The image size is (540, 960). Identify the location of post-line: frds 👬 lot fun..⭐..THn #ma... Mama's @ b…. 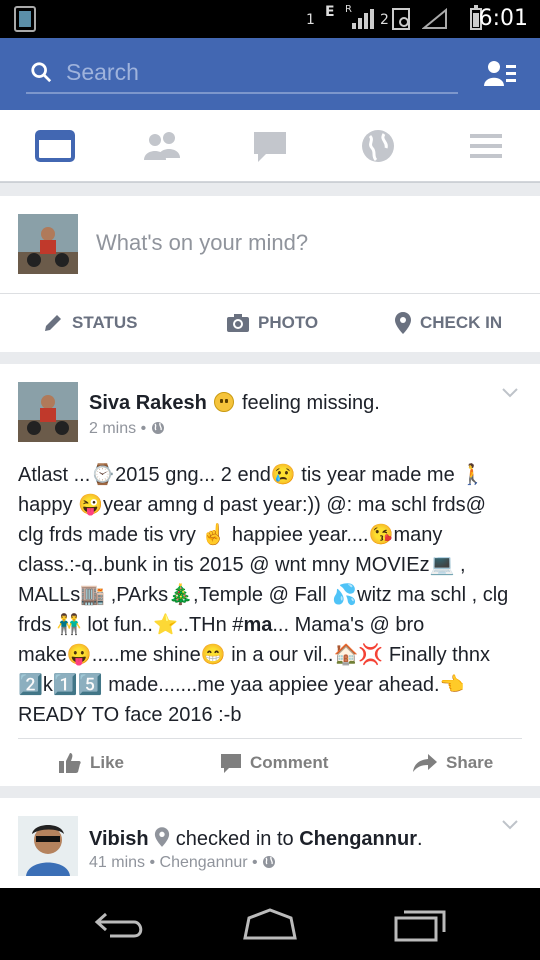
(221, 625).